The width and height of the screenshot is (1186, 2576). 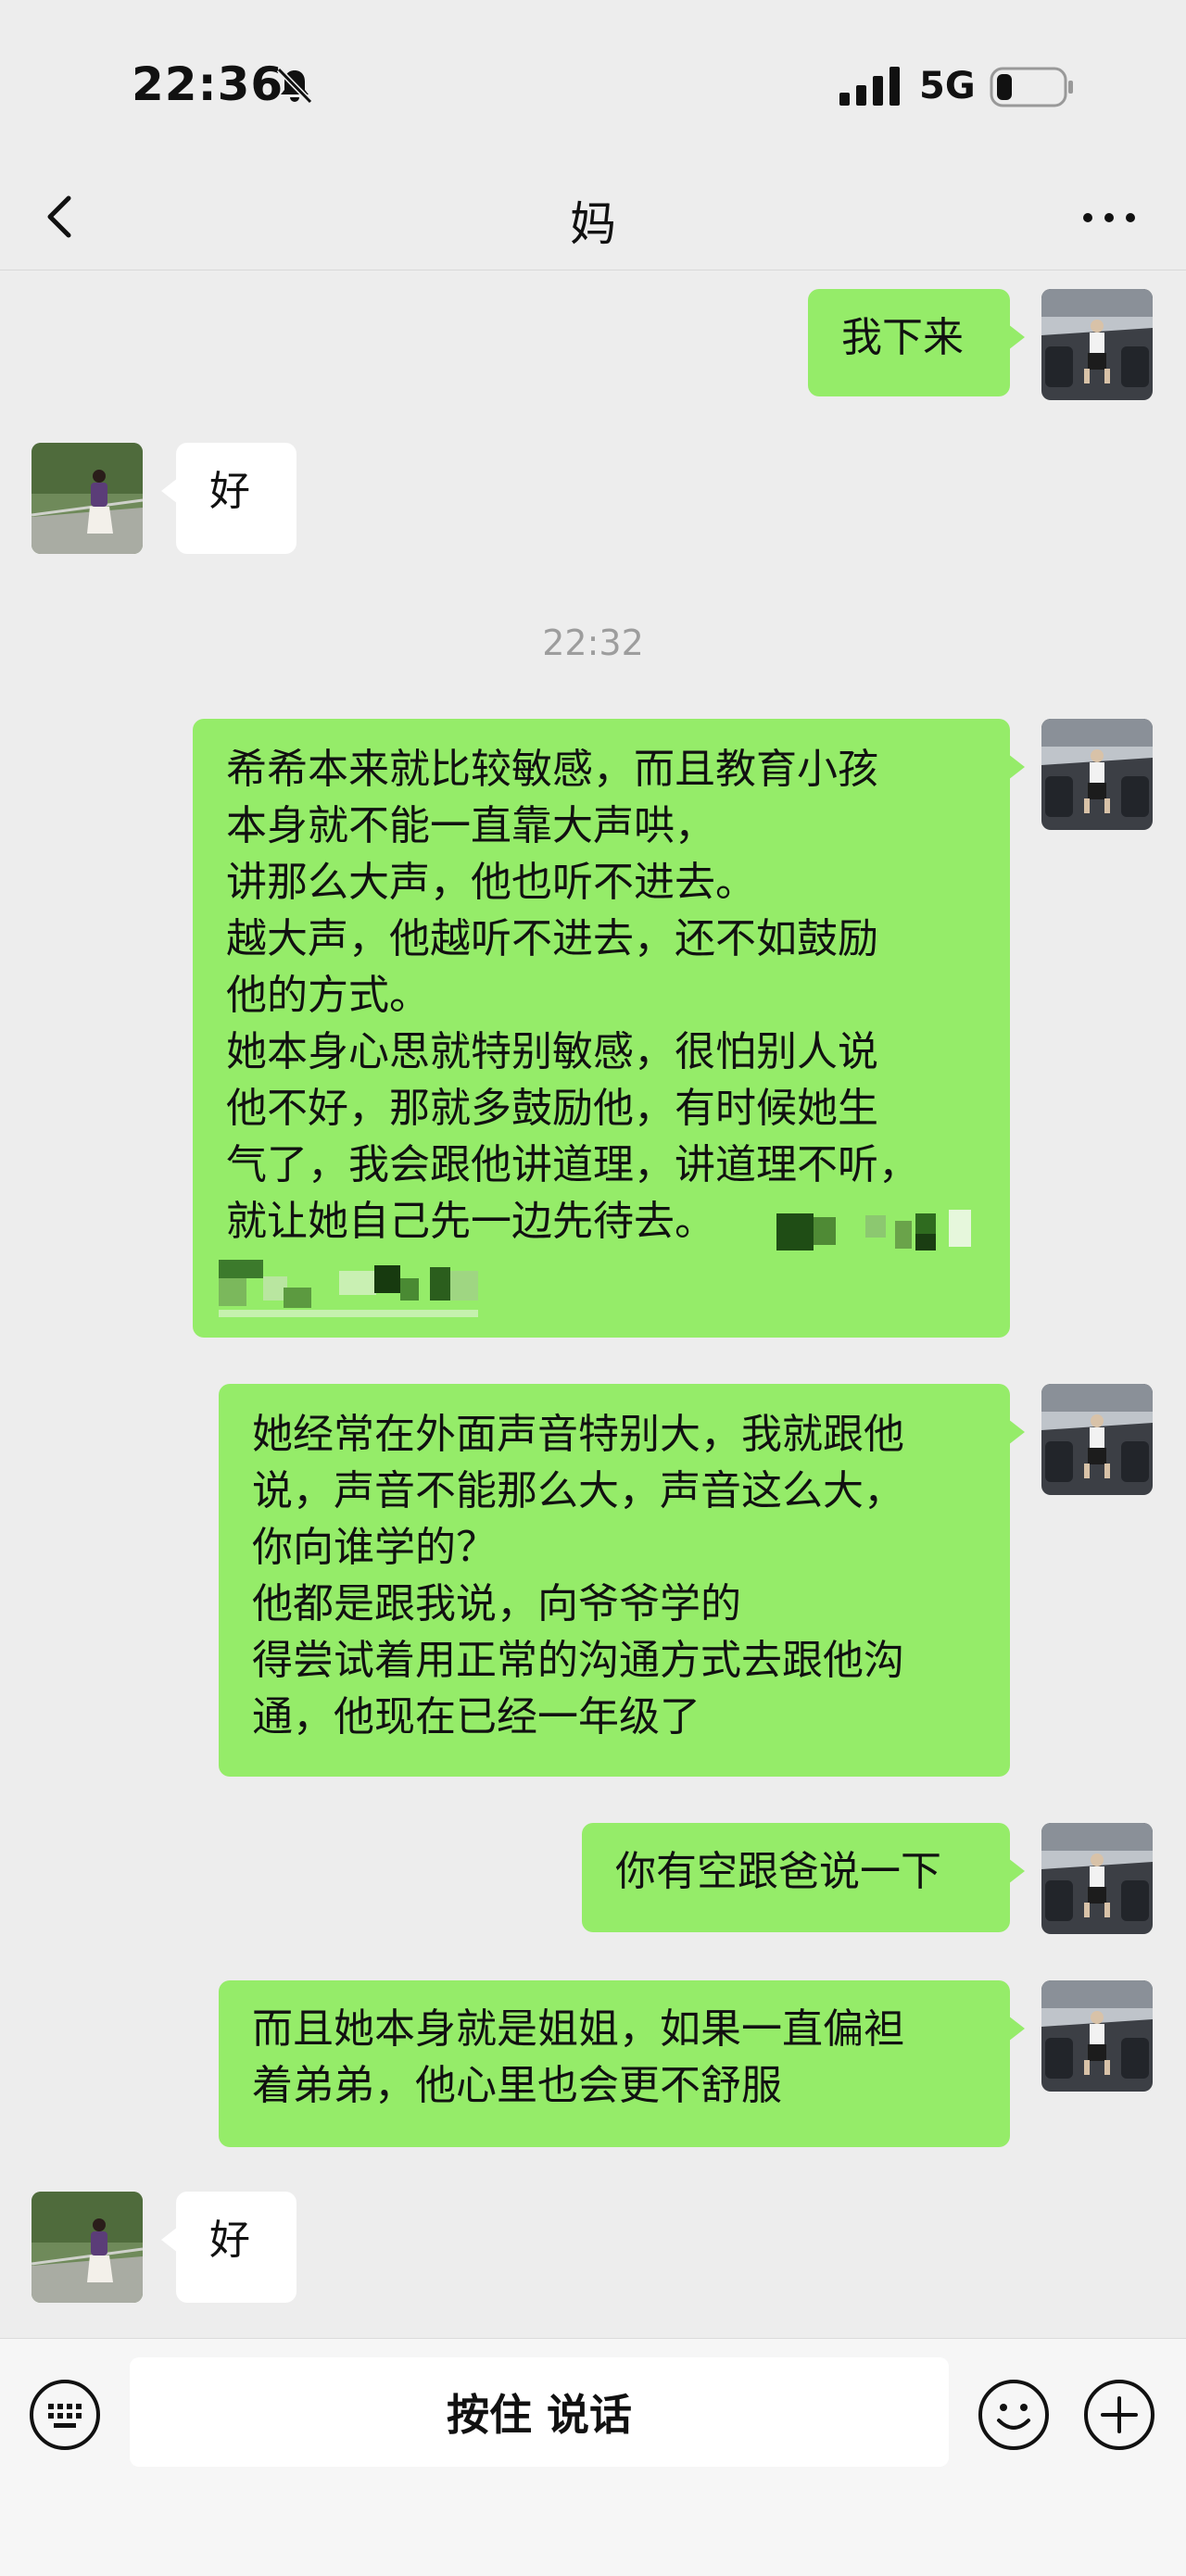 I want to click on message-text: 说，声音不能那么大，声音这么大，, so click(x=578, y=1490).